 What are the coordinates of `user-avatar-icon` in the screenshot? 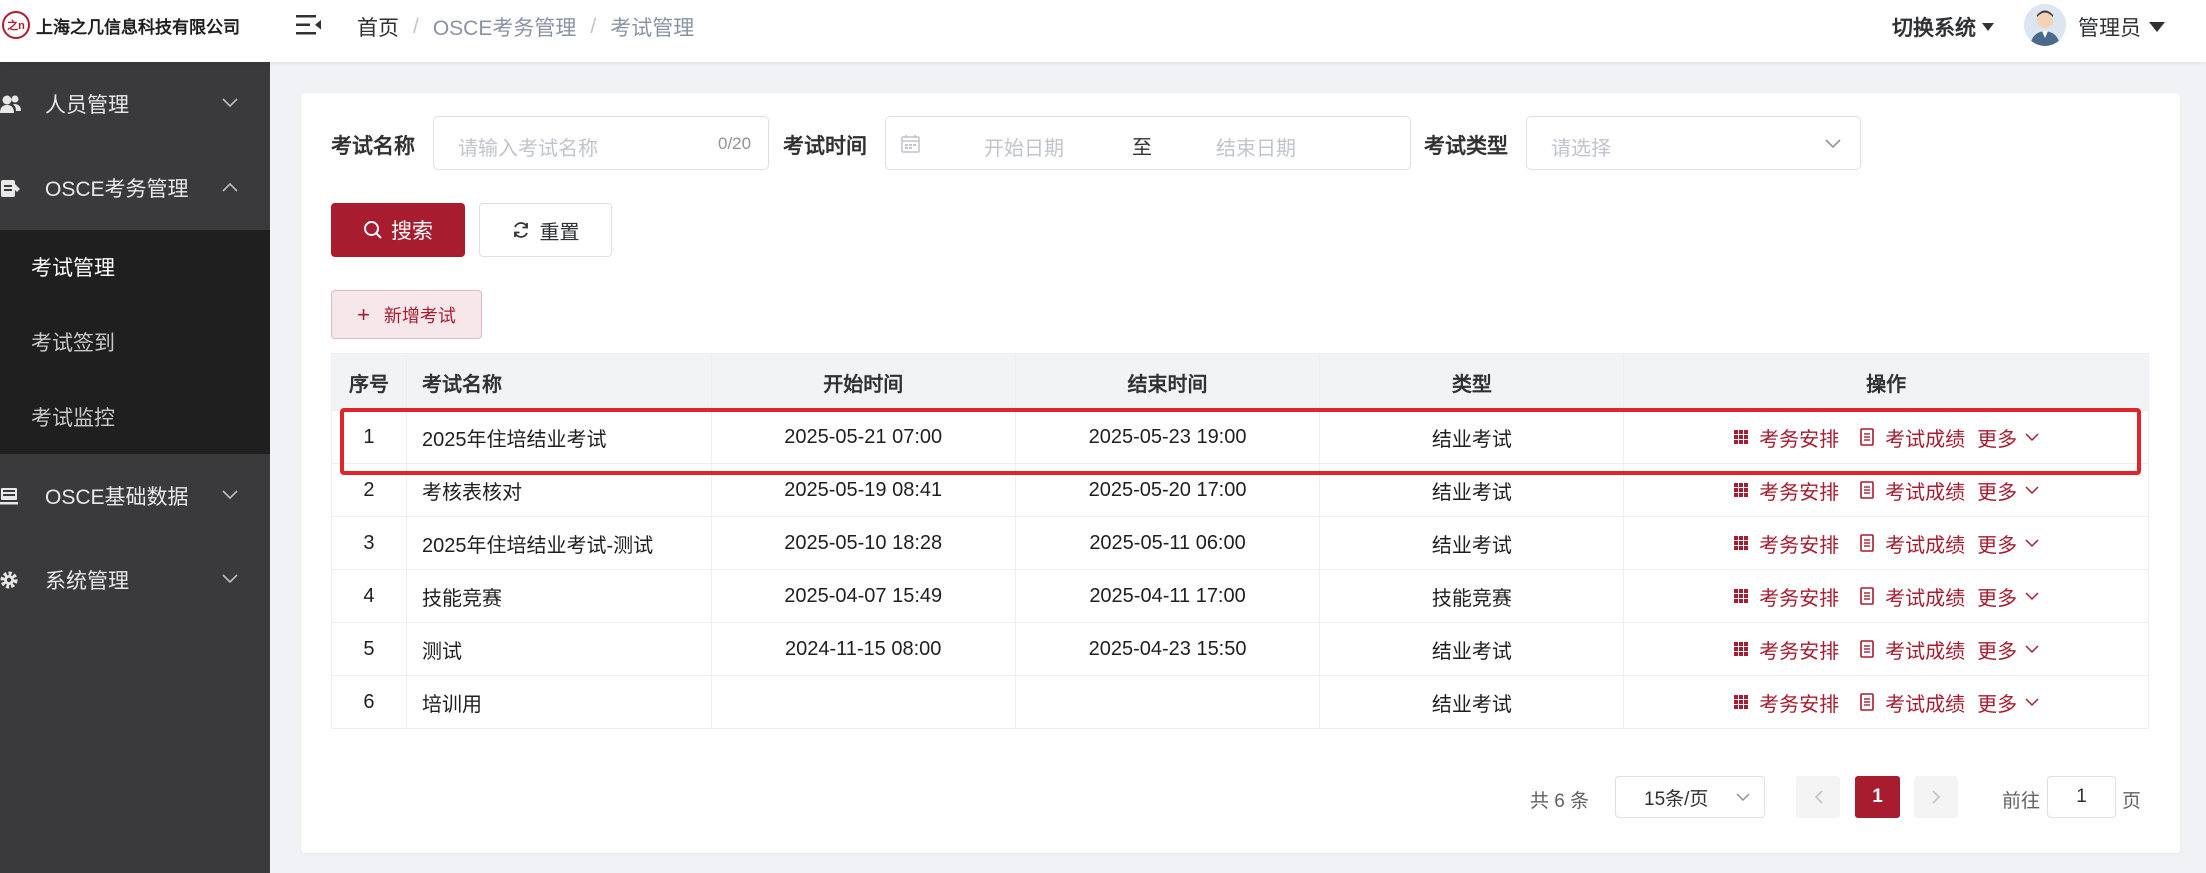 It's located at (2045, 25).